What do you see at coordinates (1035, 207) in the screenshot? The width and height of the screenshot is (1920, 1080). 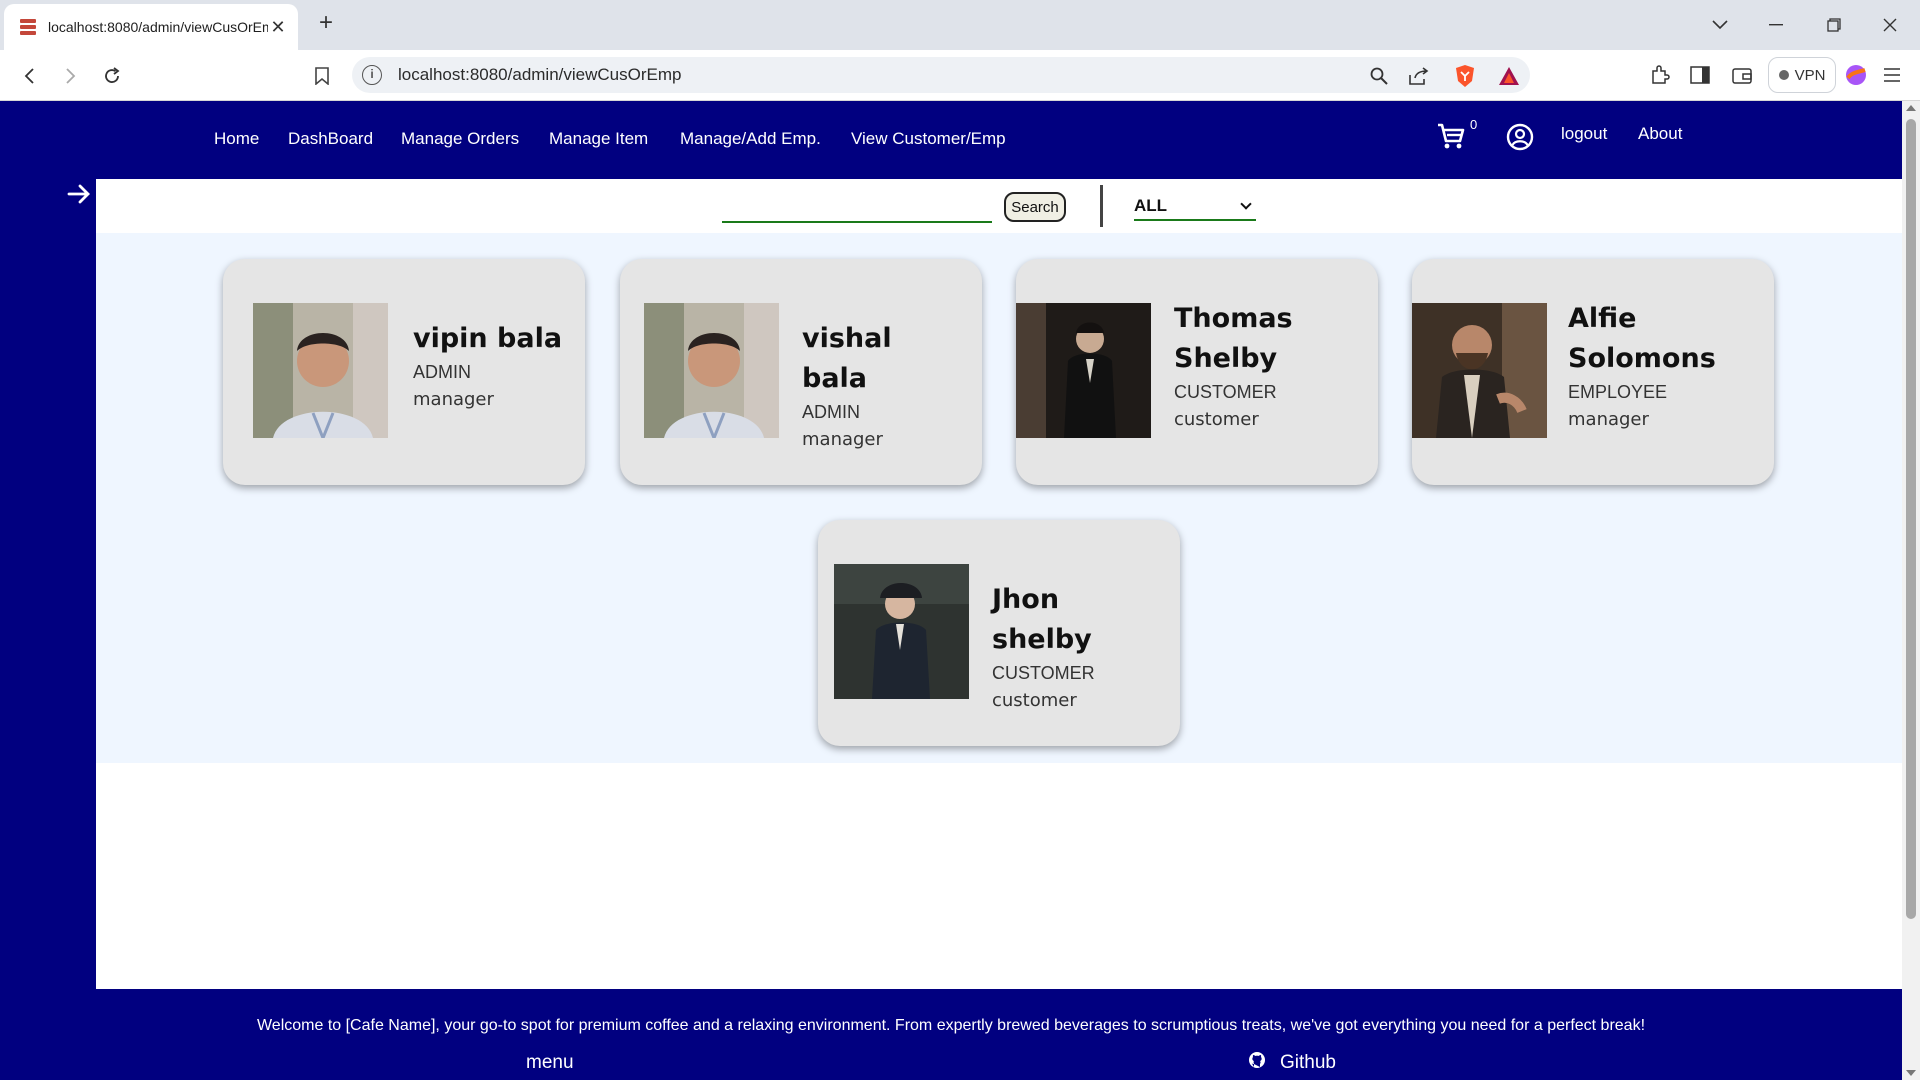 I see `search-button: Search` at bounding box center [1035, 207].